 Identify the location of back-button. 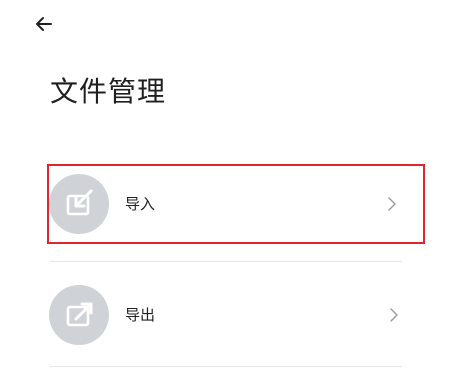
(44, 24).